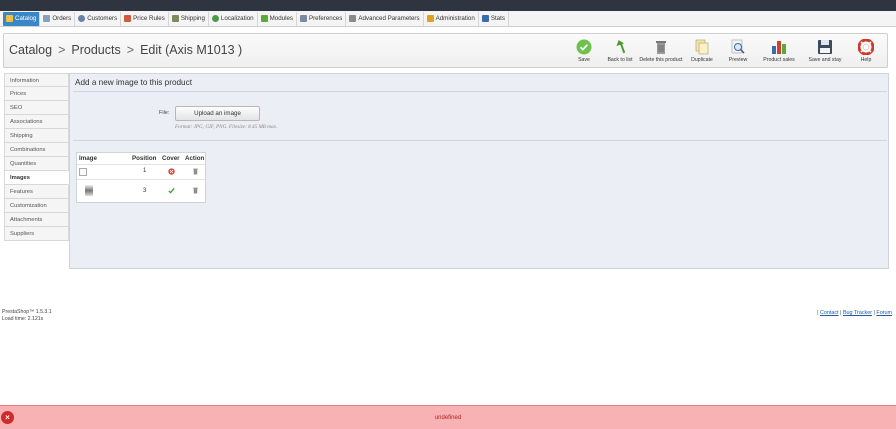 The width and height of the screenshot is (896, 429). I want to click on product-sales-button: Product sales, so click(779, 51).